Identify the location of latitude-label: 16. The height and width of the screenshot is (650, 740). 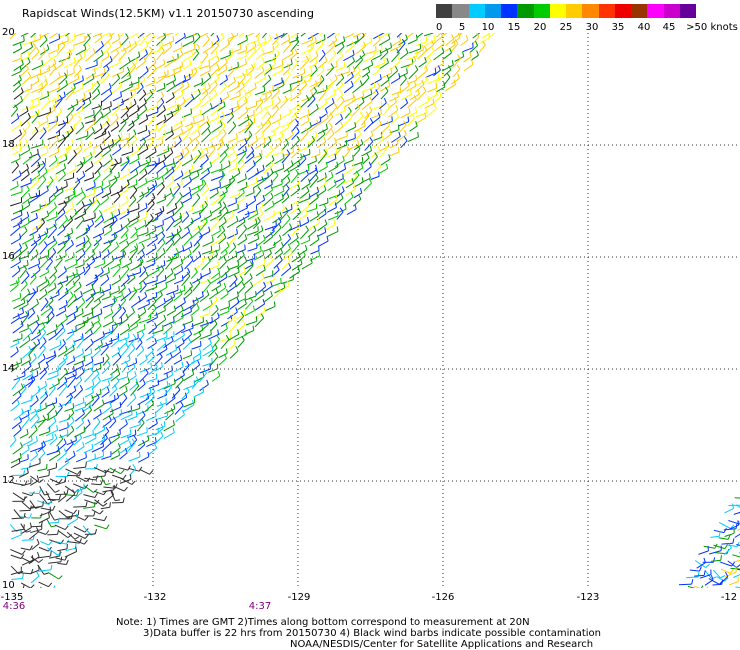
(8, 256).